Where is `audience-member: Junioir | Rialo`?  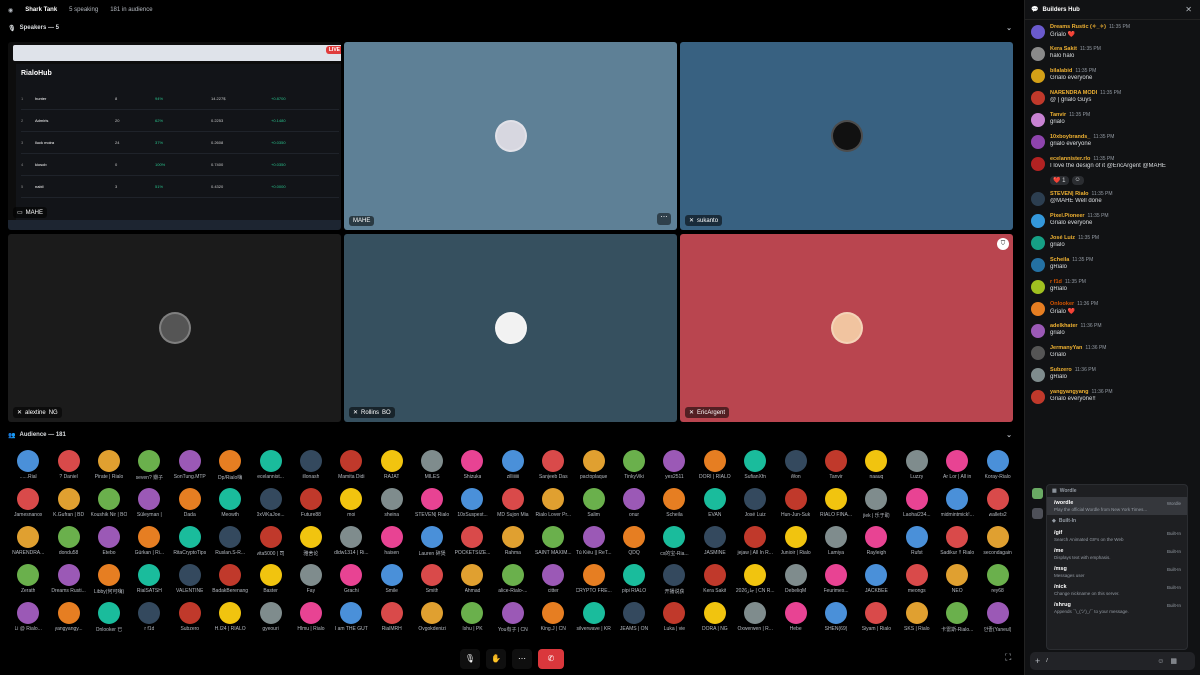 audience-member: Junioir | Rialo is located at coordinates (795, 545).